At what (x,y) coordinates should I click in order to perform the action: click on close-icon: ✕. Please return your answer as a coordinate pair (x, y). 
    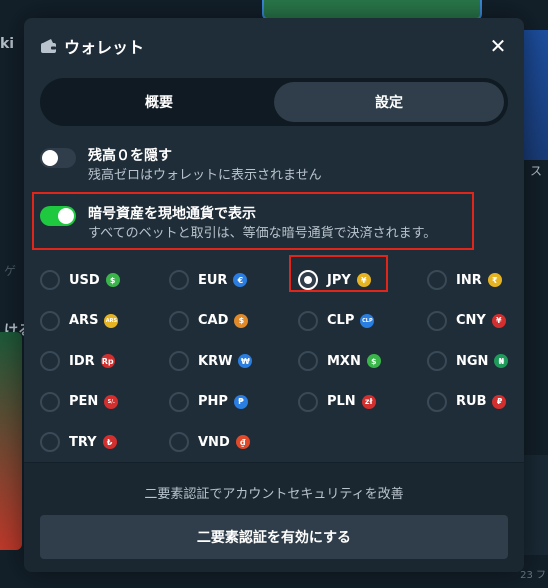
    Looking at the image, I should click on (498, 46).